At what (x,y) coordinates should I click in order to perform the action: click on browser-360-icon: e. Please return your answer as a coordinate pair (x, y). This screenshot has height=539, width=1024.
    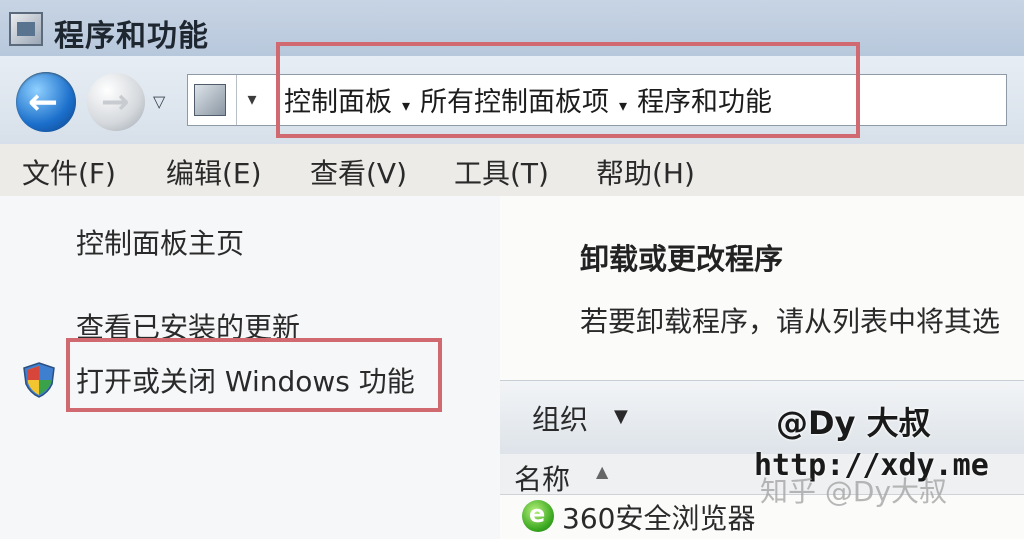
    Looking at the image, I should click on (538, 516).